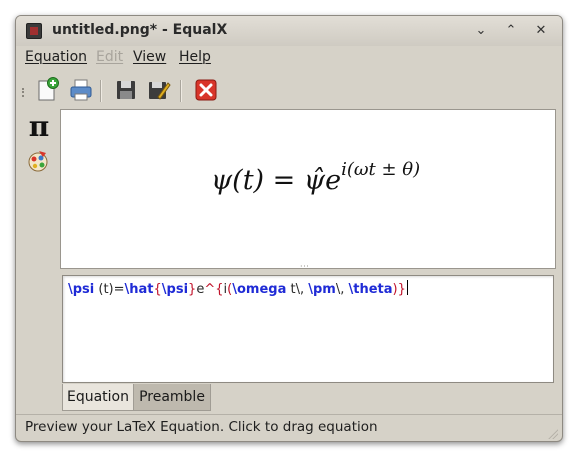 The height and width of the screenshot is (456, 576). Describe the element at coordinates (553, 434) in the screenshot. I see `resize-grip` at that location.